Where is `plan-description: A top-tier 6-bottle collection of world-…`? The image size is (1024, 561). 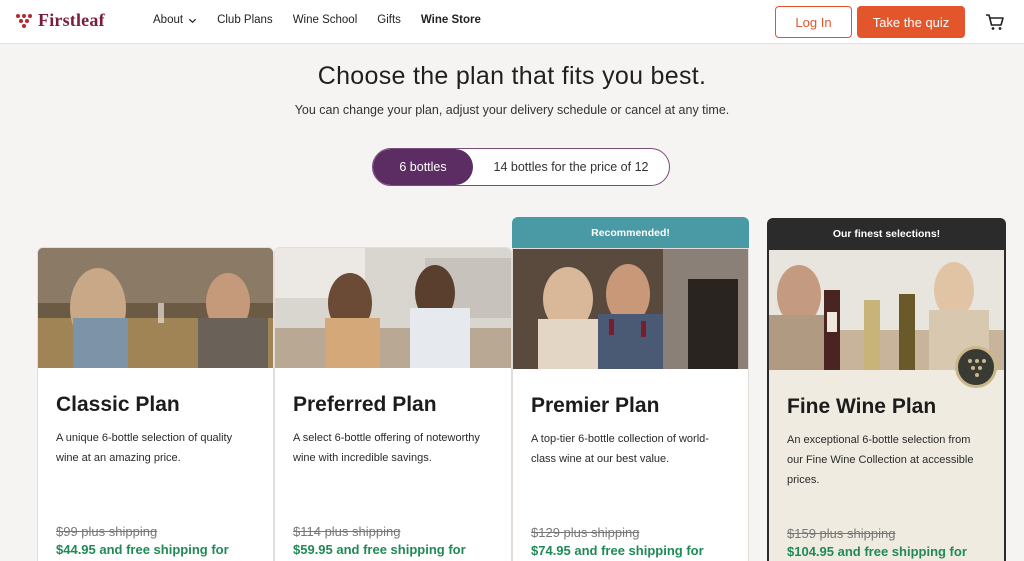 plan-description: A top-tier 6-bottle collection of world-… is located at coordinates (620, 449).